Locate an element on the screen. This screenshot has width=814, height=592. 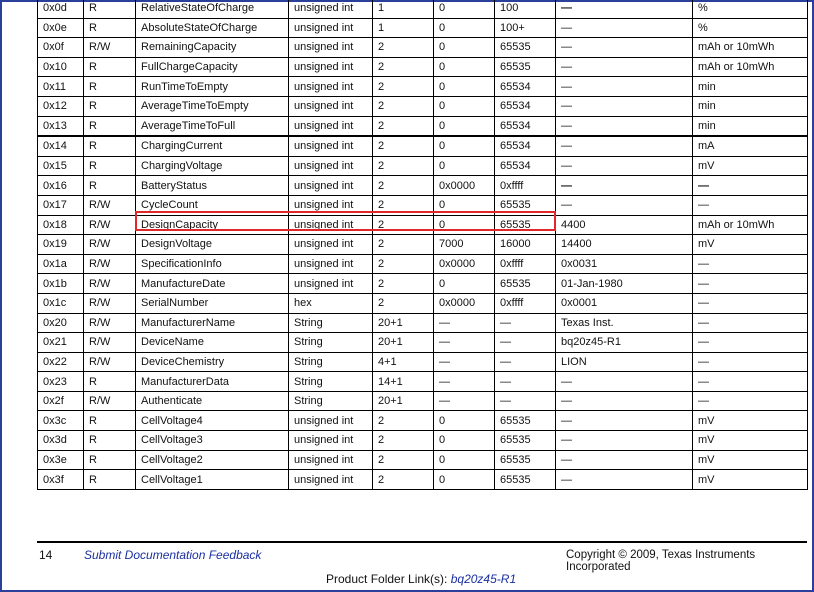
register-name-cell: ManufacturerData is located at coordinates (212, 381).